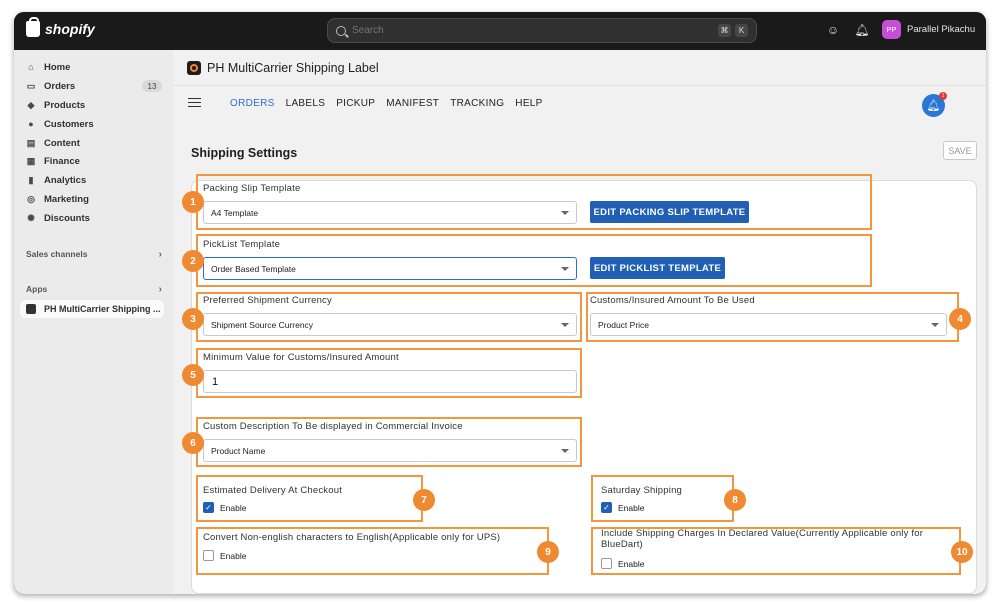 The width and height of the screenshot is (1000, 607). I want to click on packing-slip-value: A4 Template, so click(235, 212).